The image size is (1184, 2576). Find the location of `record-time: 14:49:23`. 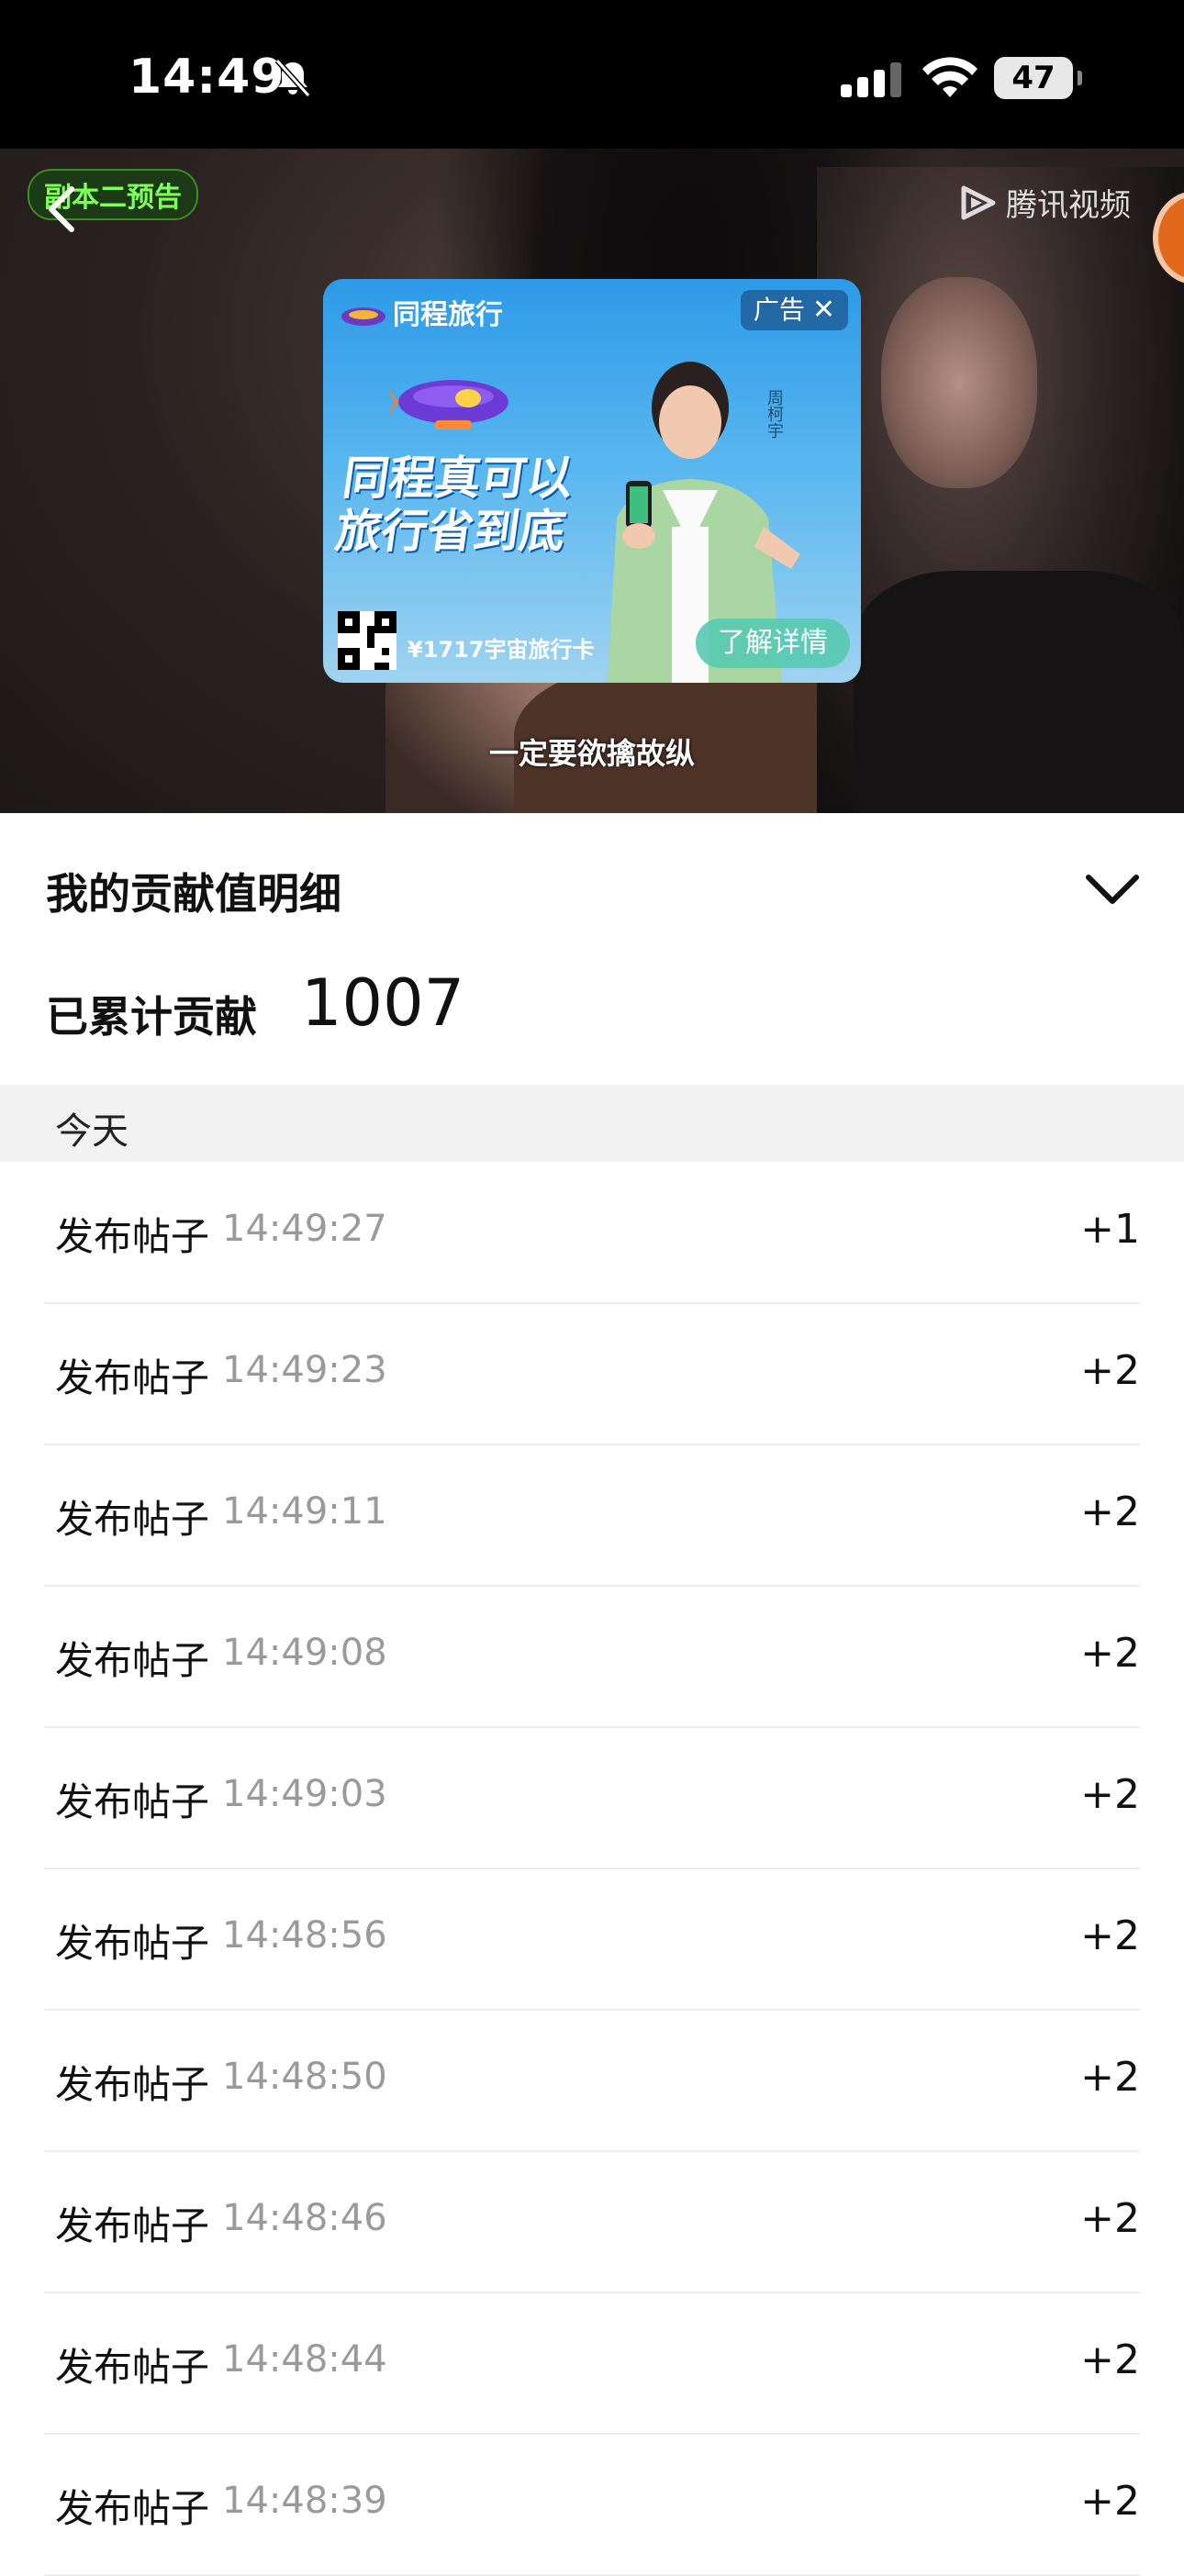

record-time: 14:49:23 is located at coordinates (304, 1370).